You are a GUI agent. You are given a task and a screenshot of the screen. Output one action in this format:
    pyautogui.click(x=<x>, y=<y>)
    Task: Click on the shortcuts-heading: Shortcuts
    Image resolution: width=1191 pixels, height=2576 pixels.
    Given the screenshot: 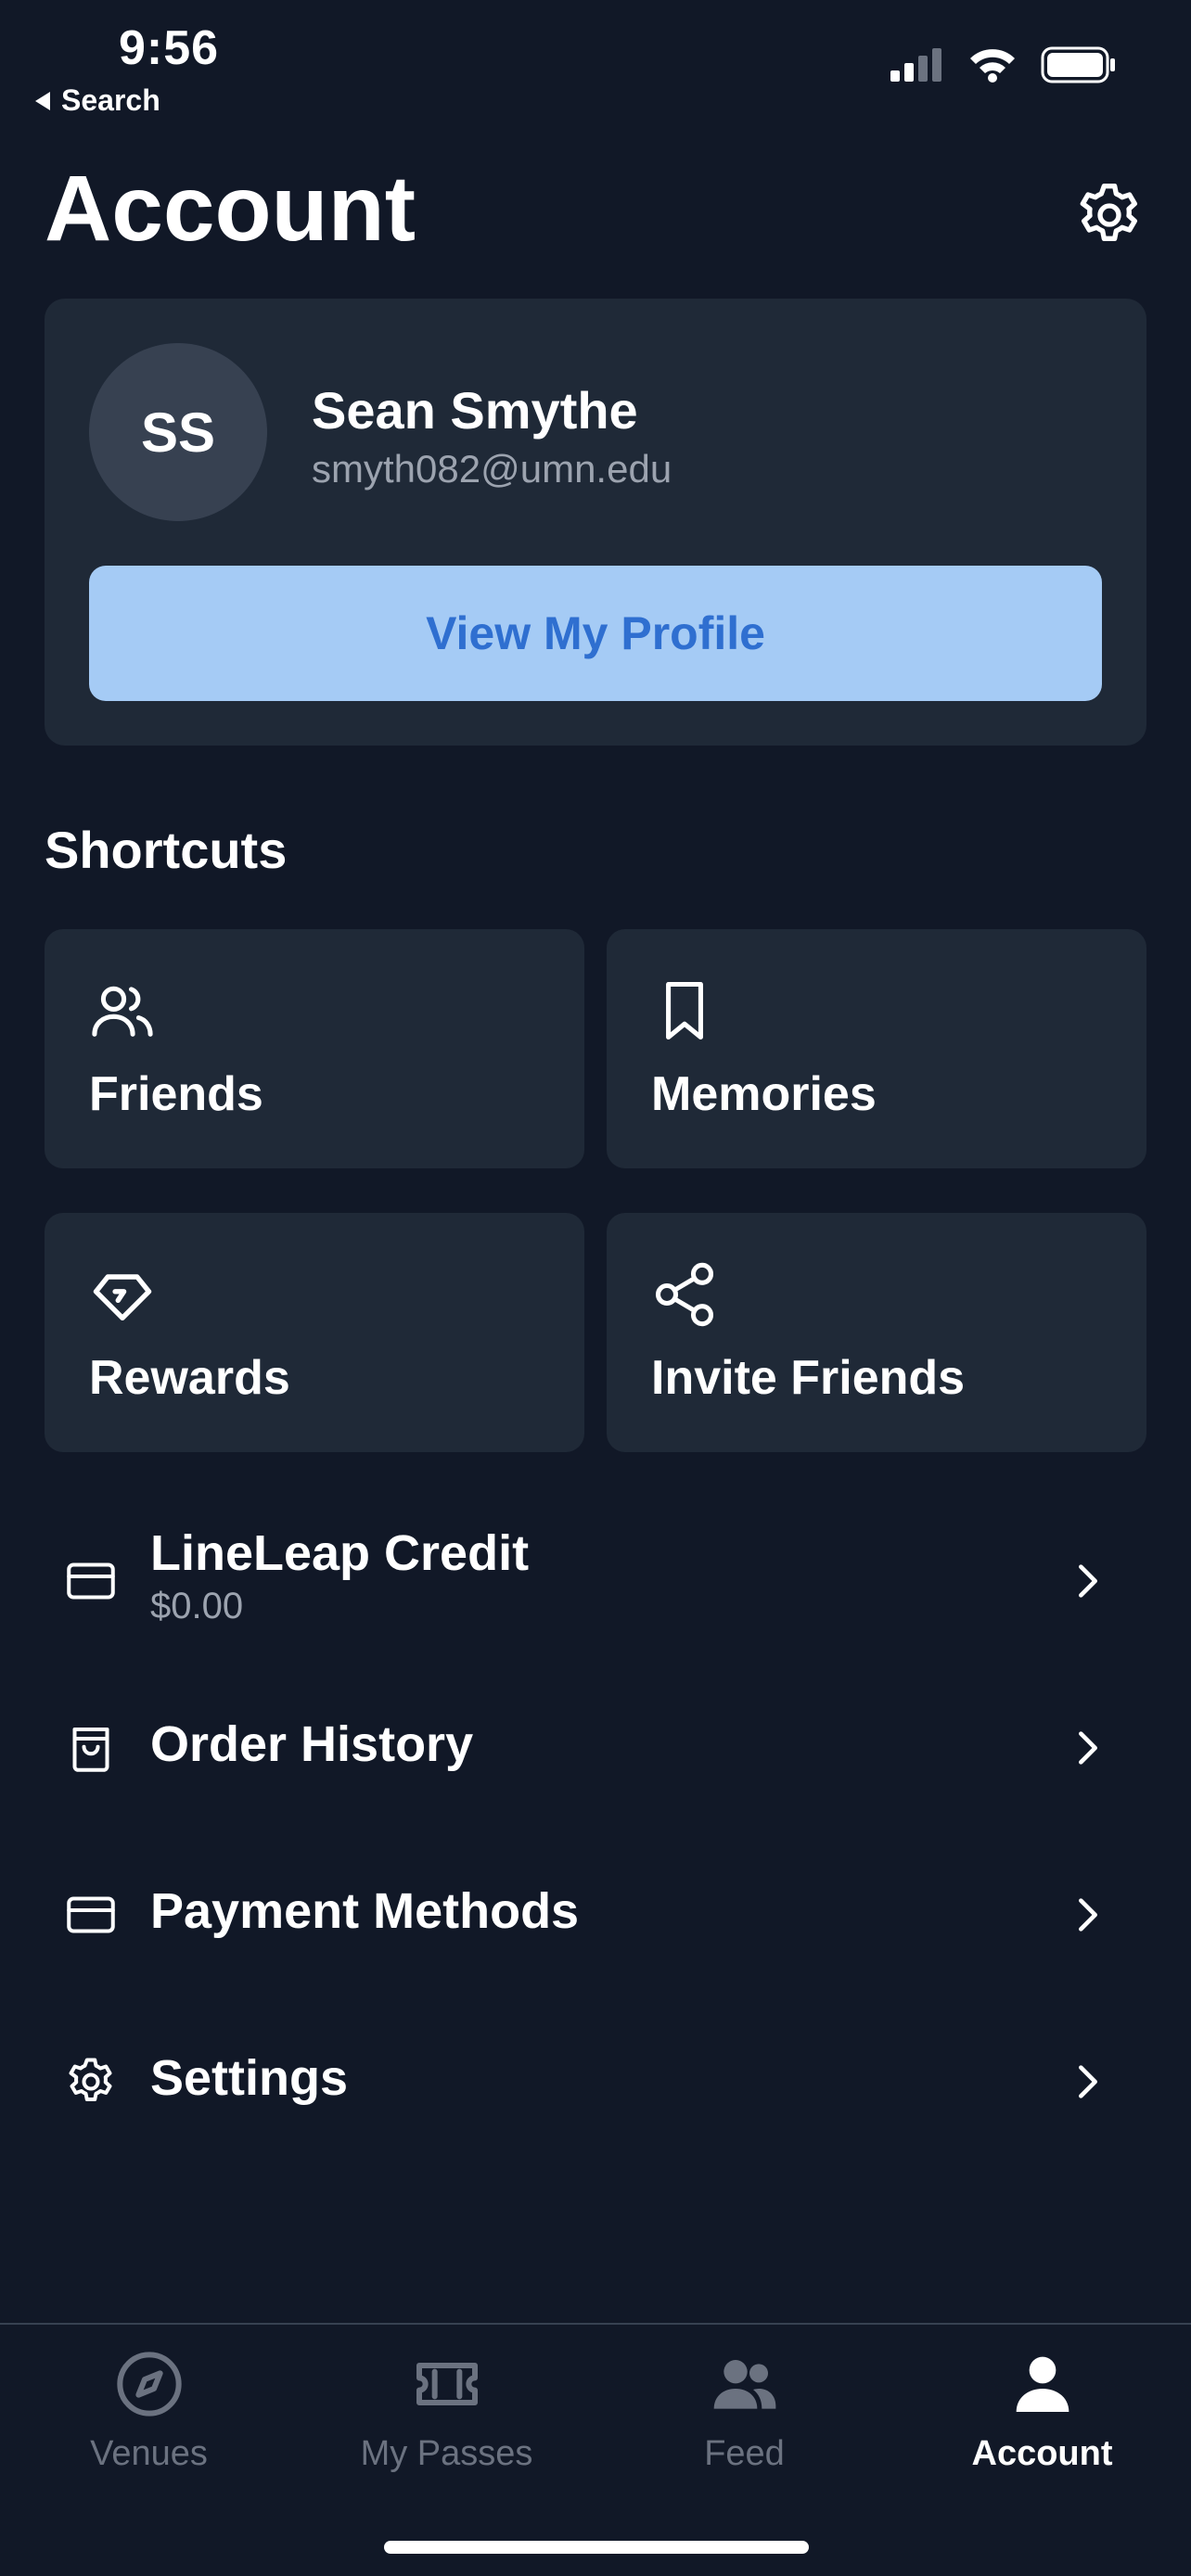 What is the action you would take?
    pyautogui.click(x=166, y=850)
    